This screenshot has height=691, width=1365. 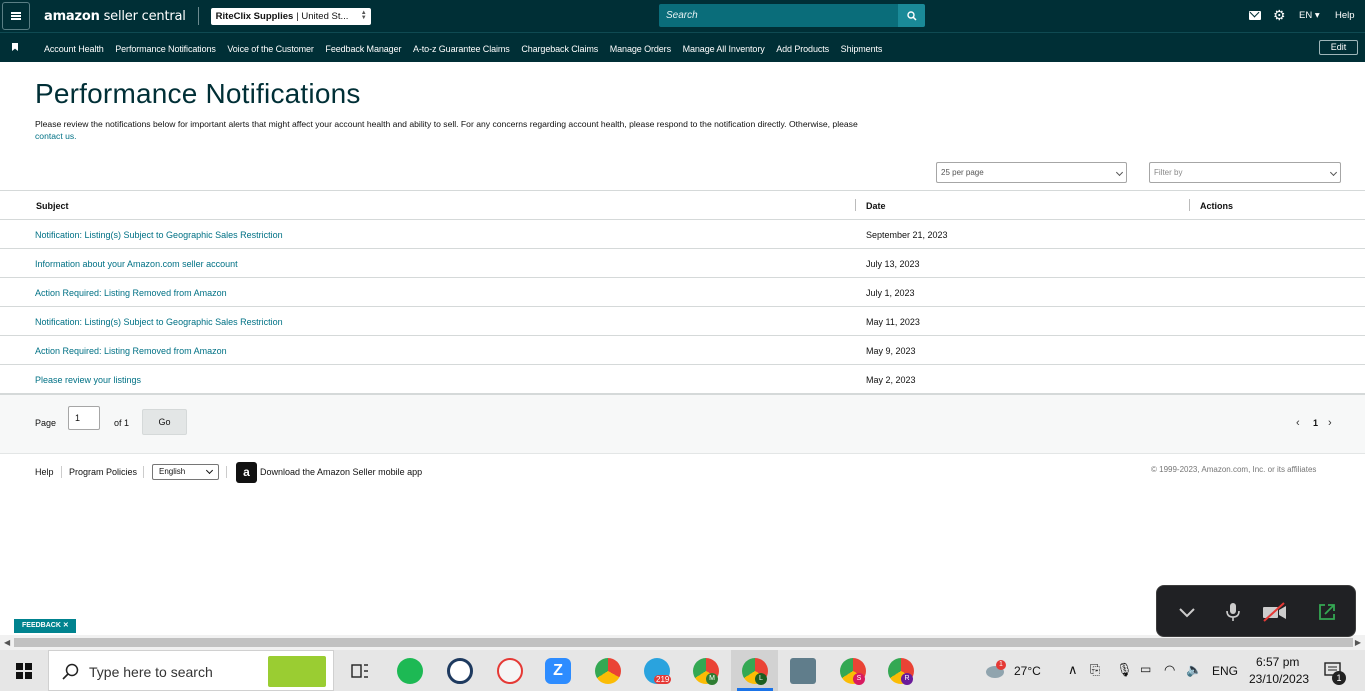 I want to click on column-divider, so click(x=855, y=205).